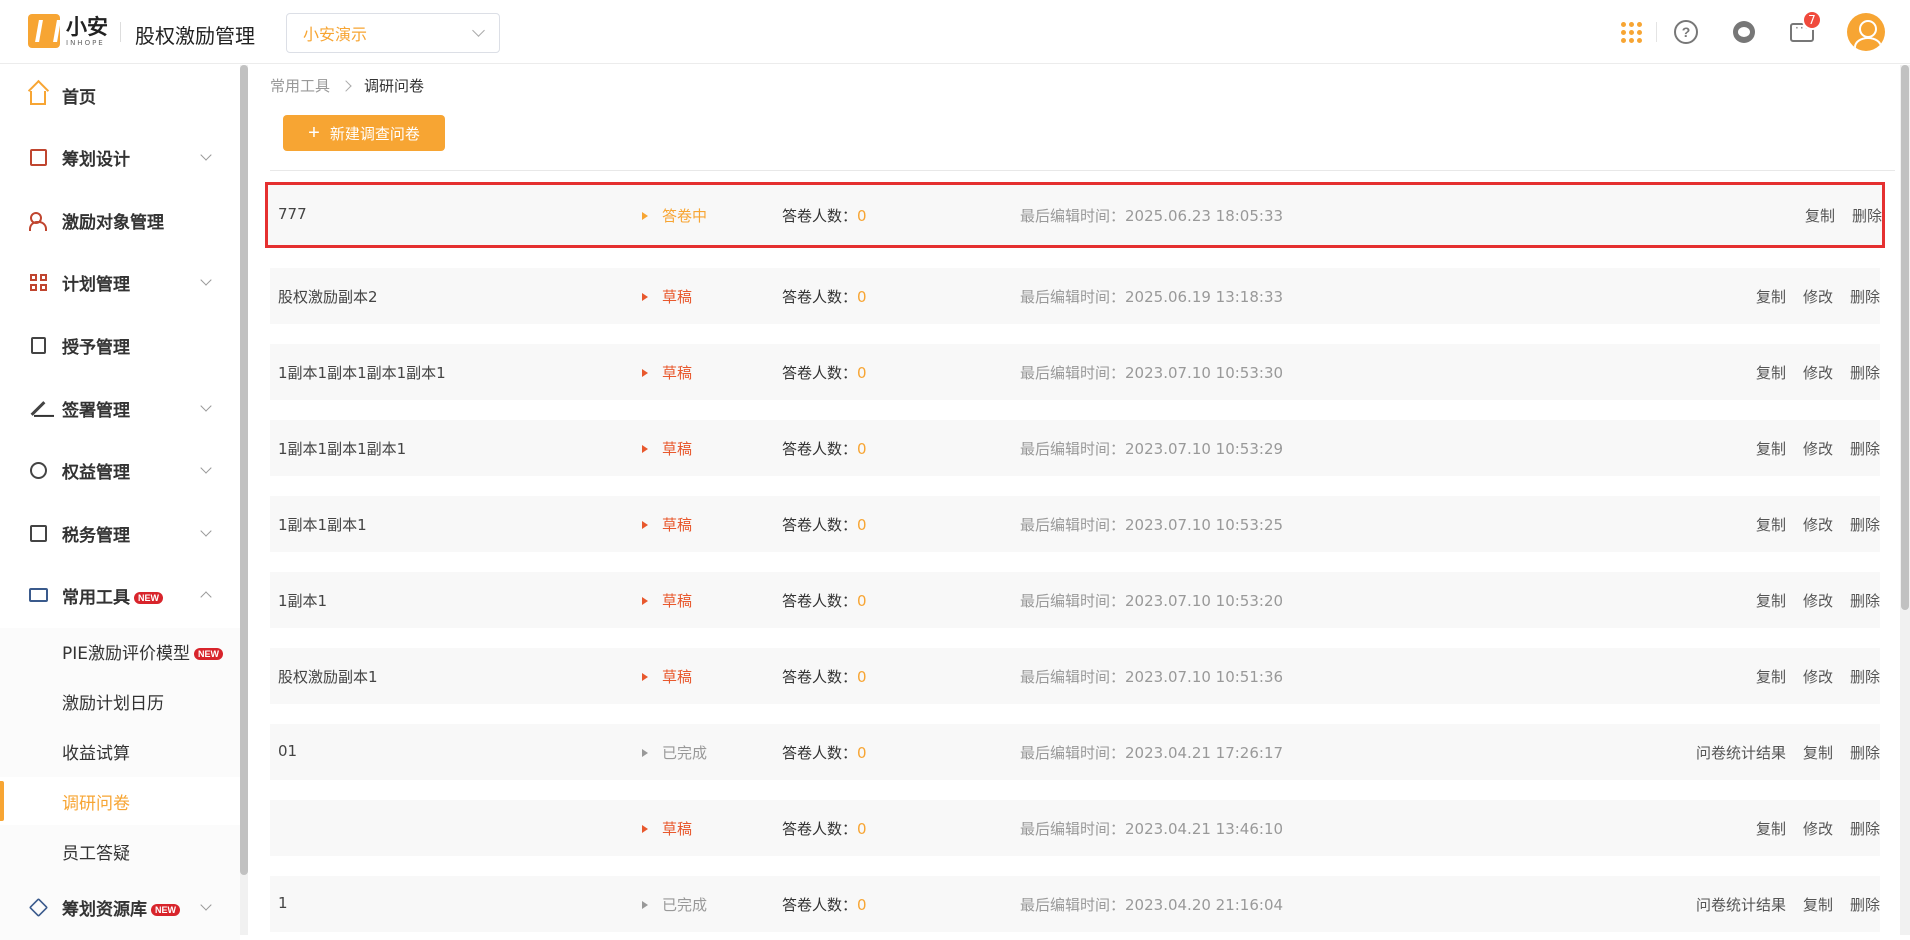 This screenshot has height=940, width=1910. What do you see at coordinates (120, 801) in the screenshot?
I see `sidebar-subitem-survey: 调研问卷` at bounding box center [120, 801].